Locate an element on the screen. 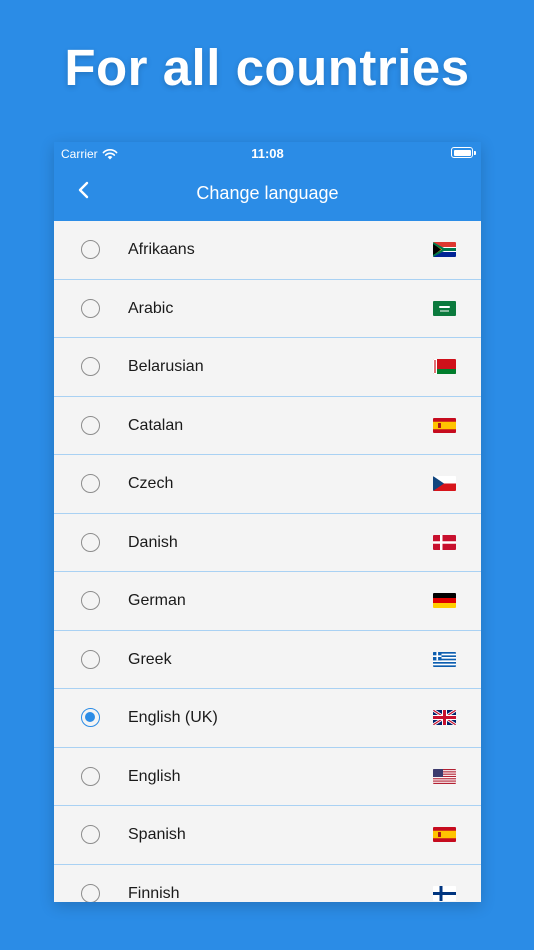  south-africa-flag-icon is located at coordinates (444, 249).